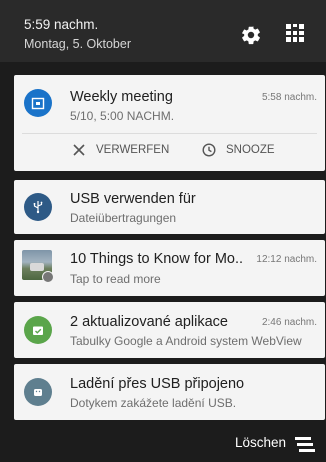 The height and width of the screenshot is (462, 326). What do you see at coordinates (38, 103) in the screenshot?
I see `calendar-icon` at bounding box center [38, 103].